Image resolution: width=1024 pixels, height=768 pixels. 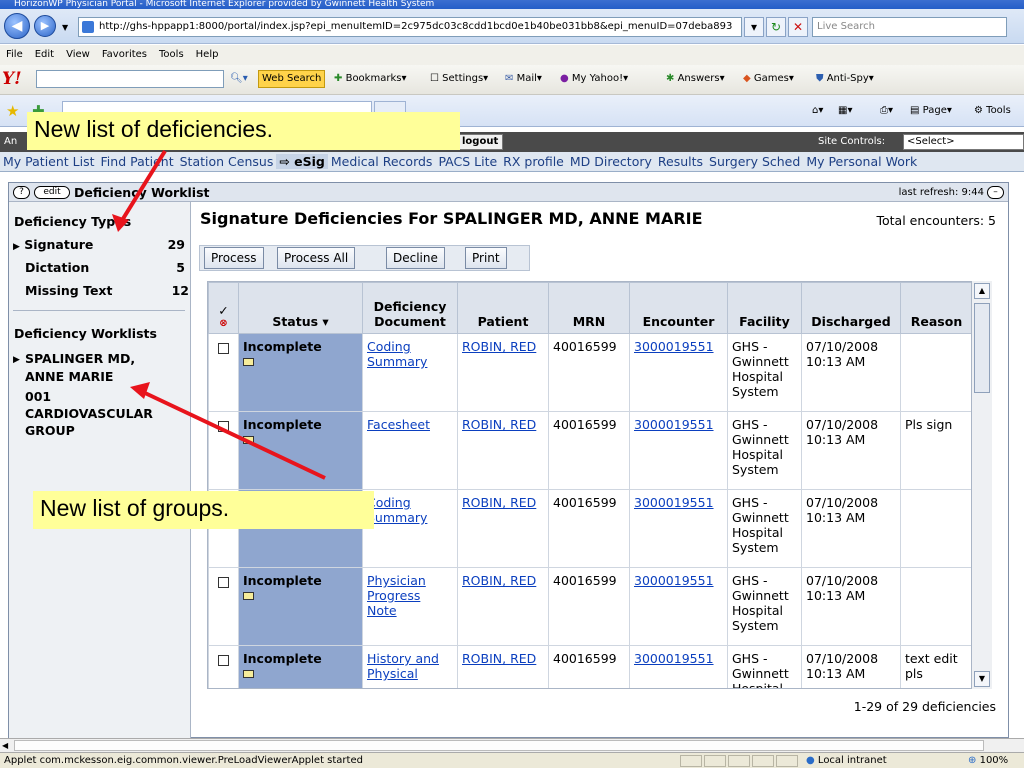 I want to click on process-button: Process, so click(x=234, y=258).